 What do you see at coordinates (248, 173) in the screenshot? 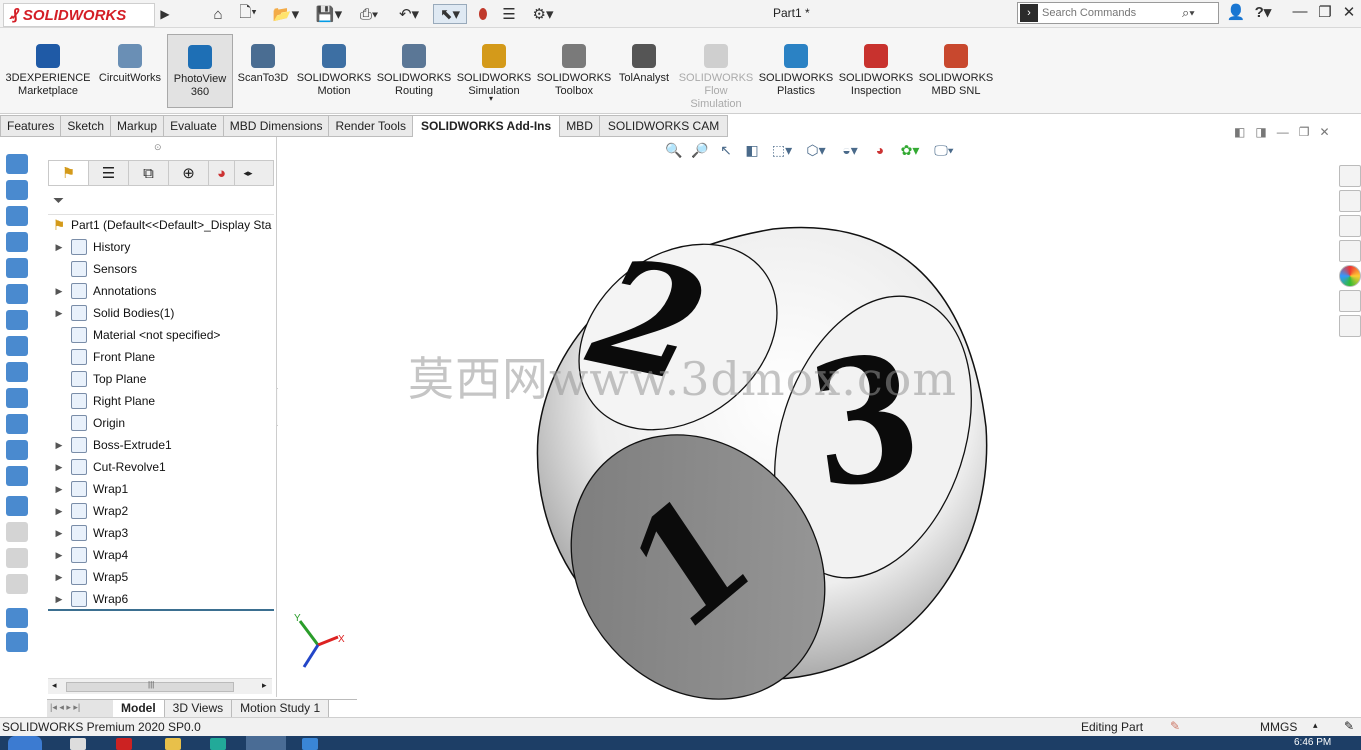
I see `tab-scroll-arrows-icon: ◂▸` at bounding box center [248, 173].